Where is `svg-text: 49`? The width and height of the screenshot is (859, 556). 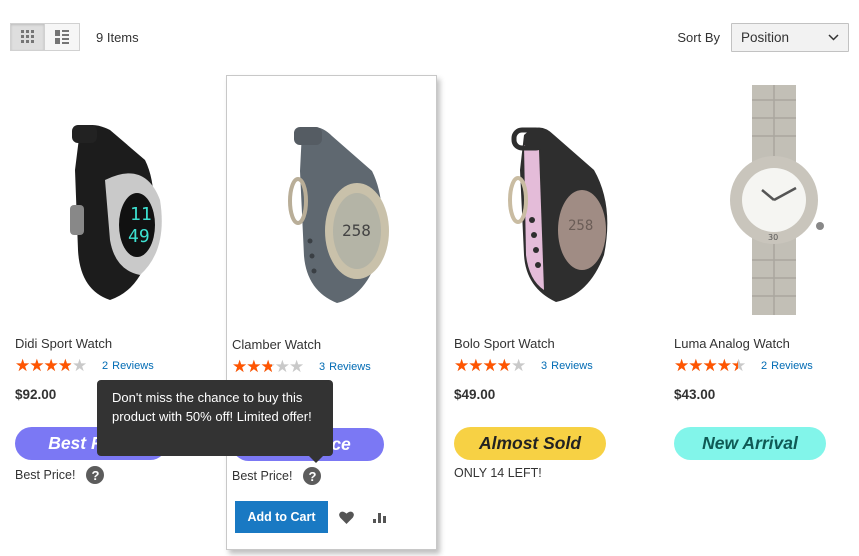 svg-text: 49 is located at coordinates (139, 236).